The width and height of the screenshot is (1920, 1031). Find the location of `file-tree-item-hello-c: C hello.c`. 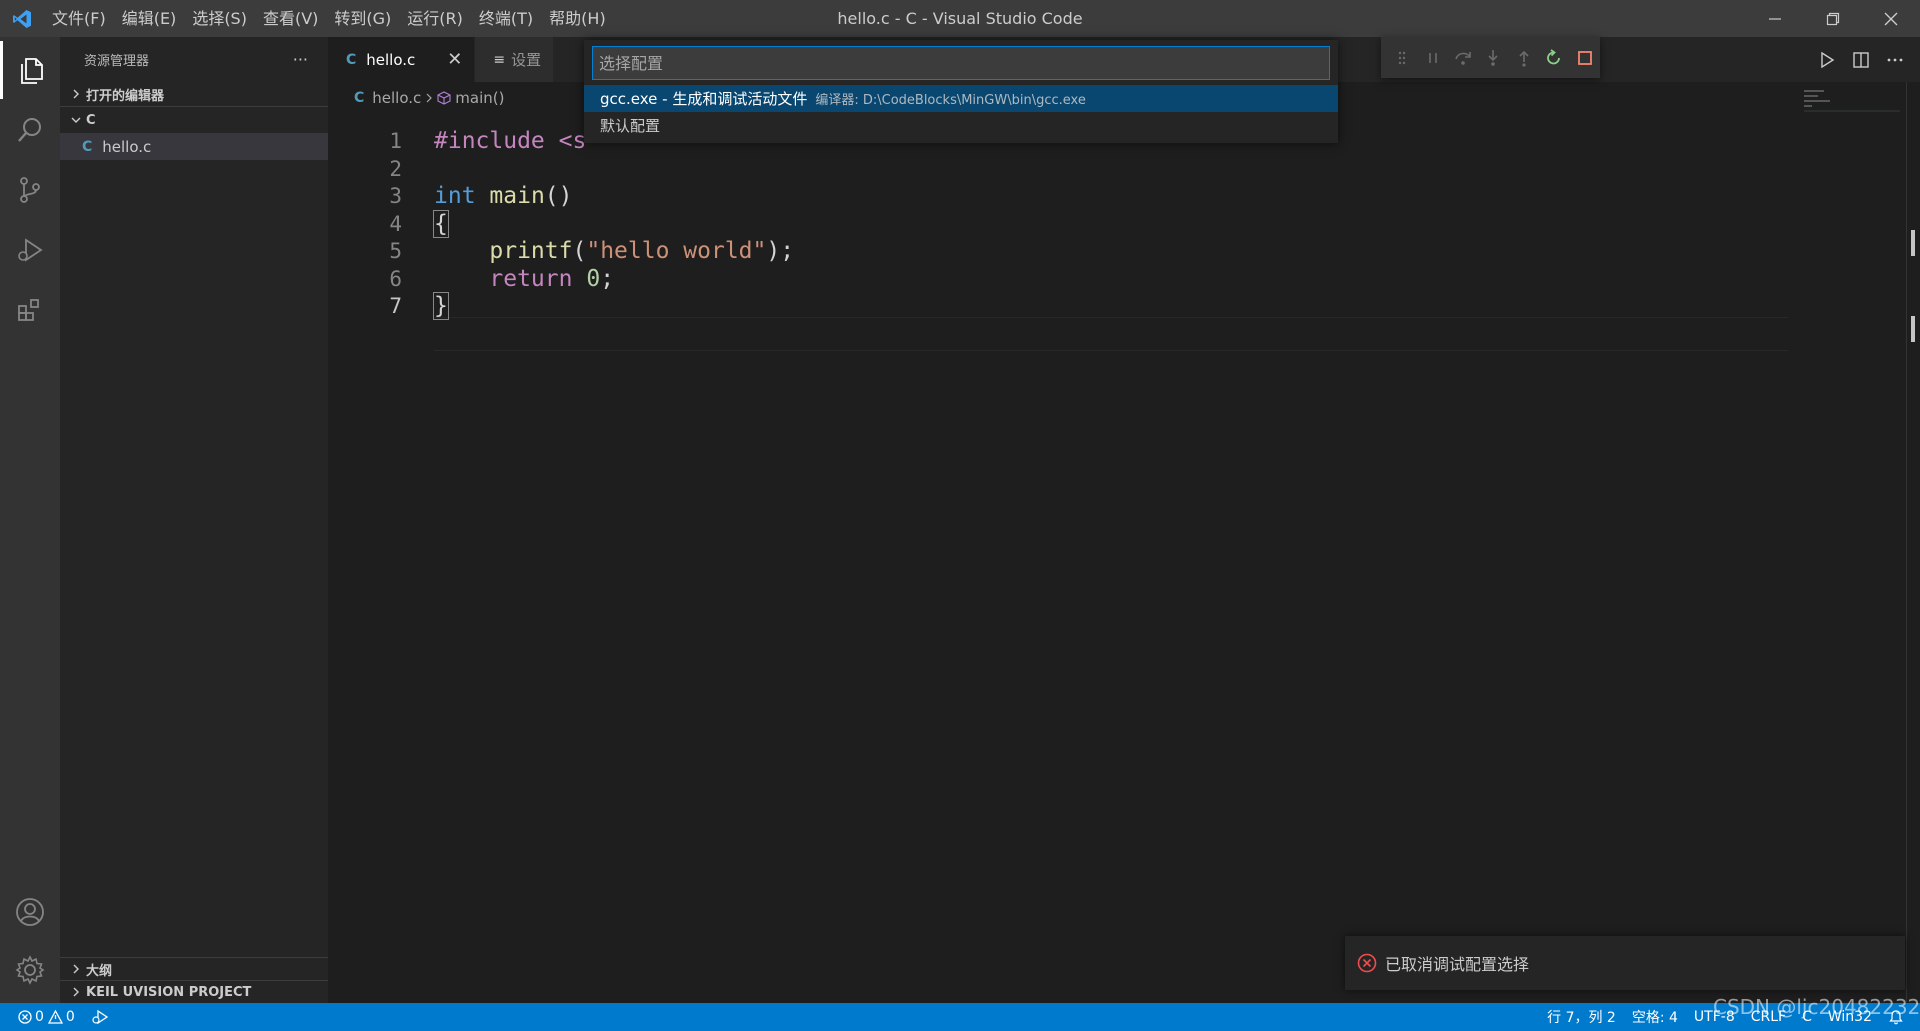

file-tree-item-hello-c: C hello.c is located at coordinates (194, 146).